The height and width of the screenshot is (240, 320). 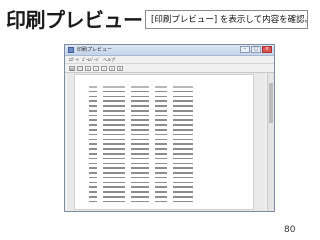 I want to click on menu-item-zoom: ｽﾞｰﾑﾍﾟｰｼﾞ, so click(x=91, y=59).